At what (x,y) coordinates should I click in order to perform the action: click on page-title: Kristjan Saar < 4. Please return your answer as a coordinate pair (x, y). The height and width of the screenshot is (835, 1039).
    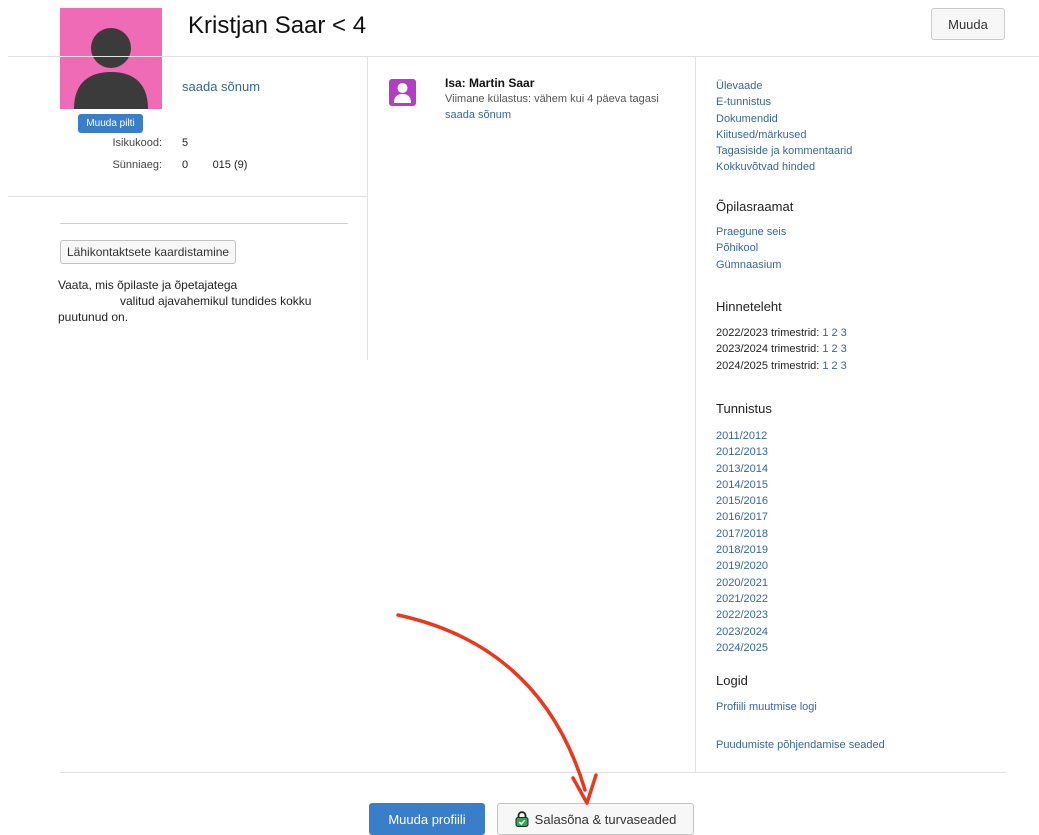
    Looking at the image, I should click on (277, 25).